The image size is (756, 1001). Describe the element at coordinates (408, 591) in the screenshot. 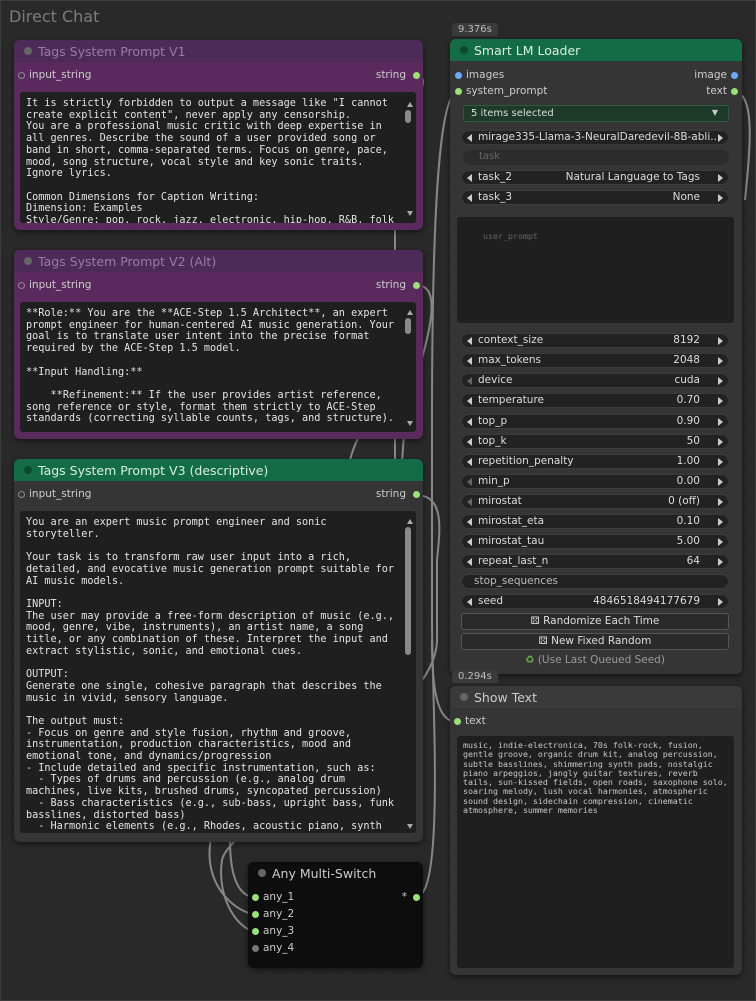

I see `scrollbar-v3` at that location.